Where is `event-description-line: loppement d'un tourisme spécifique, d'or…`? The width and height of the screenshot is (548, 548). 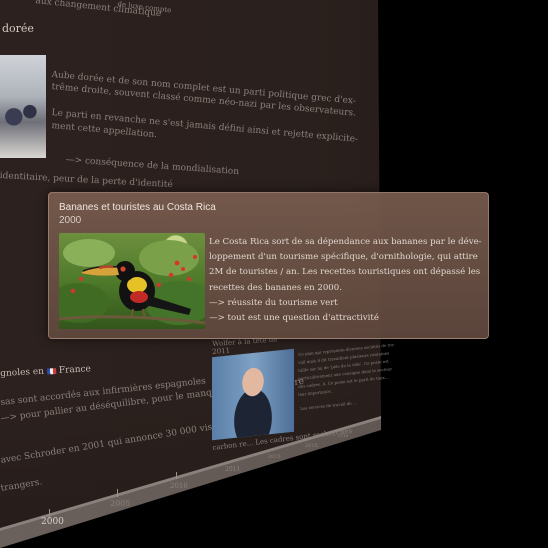
event-description-line: loppement d'un tourisme spécifique, d'or… is located at coordinates (343, 257).